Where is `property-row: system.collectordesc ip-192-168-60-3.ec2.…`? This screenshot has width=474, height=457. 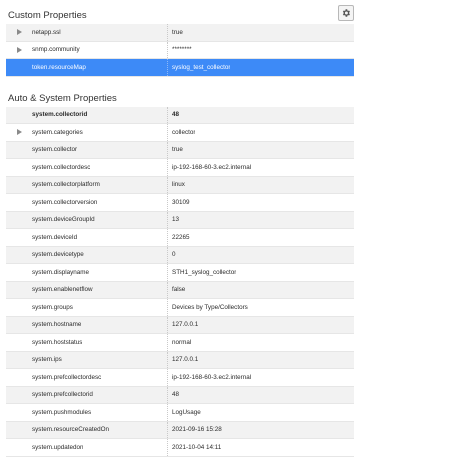
property-row: system.collectordesc ip-192-168-60-3.ec2.… is located at coordinates (180, 168).